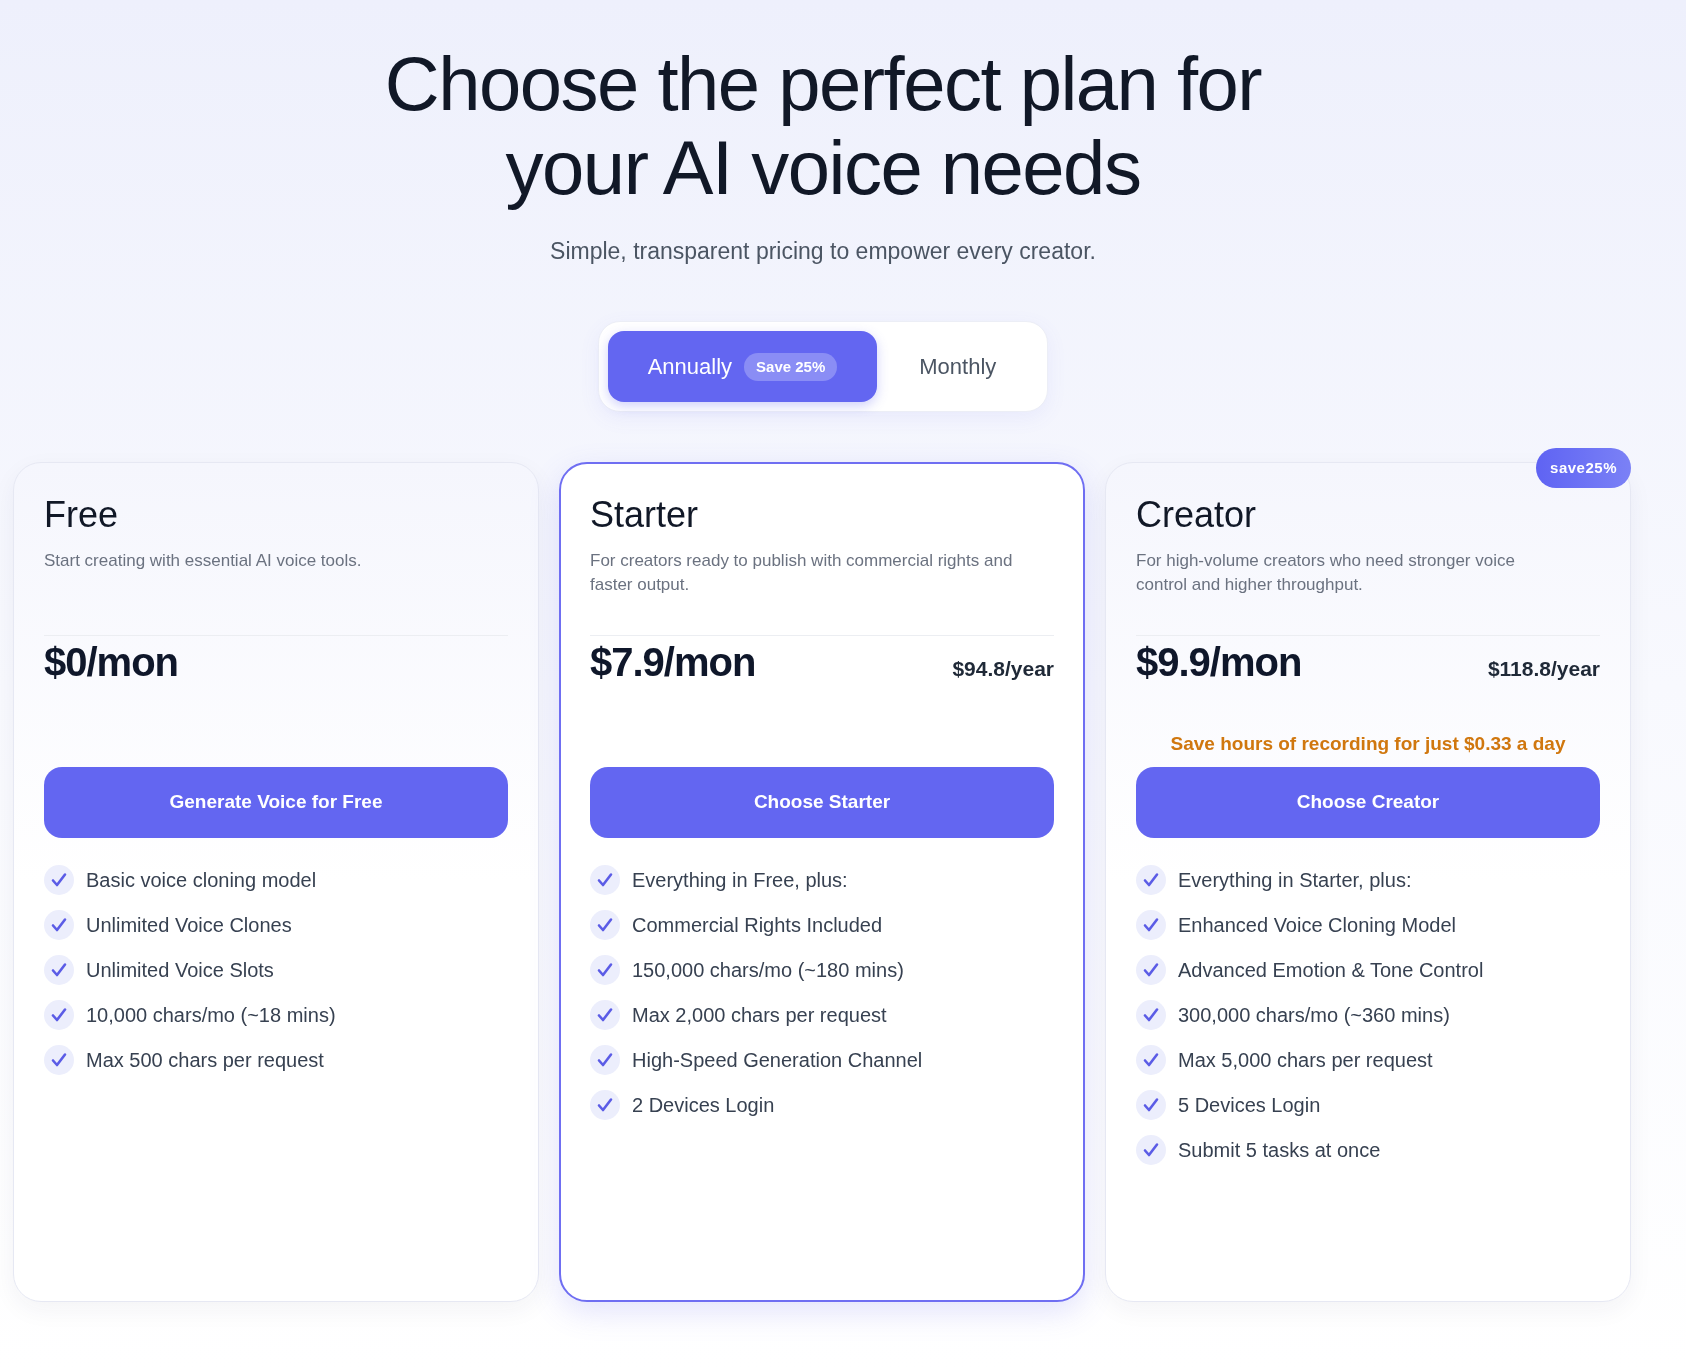  Describe the element at coordinates (1305, 1060) in the screenshot. I see `feature-text: Max 5,000 chars per request` at that location.